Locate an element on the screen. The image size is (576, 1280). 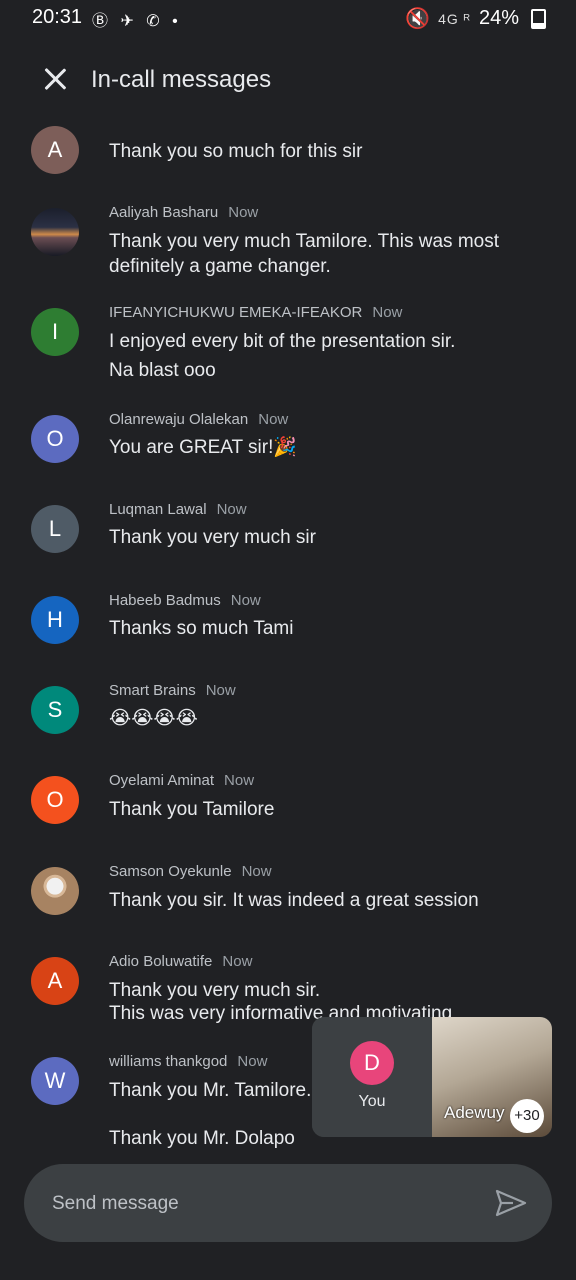
sender-line: Oyelami Aminat Now is located at coordinates (181, 780).